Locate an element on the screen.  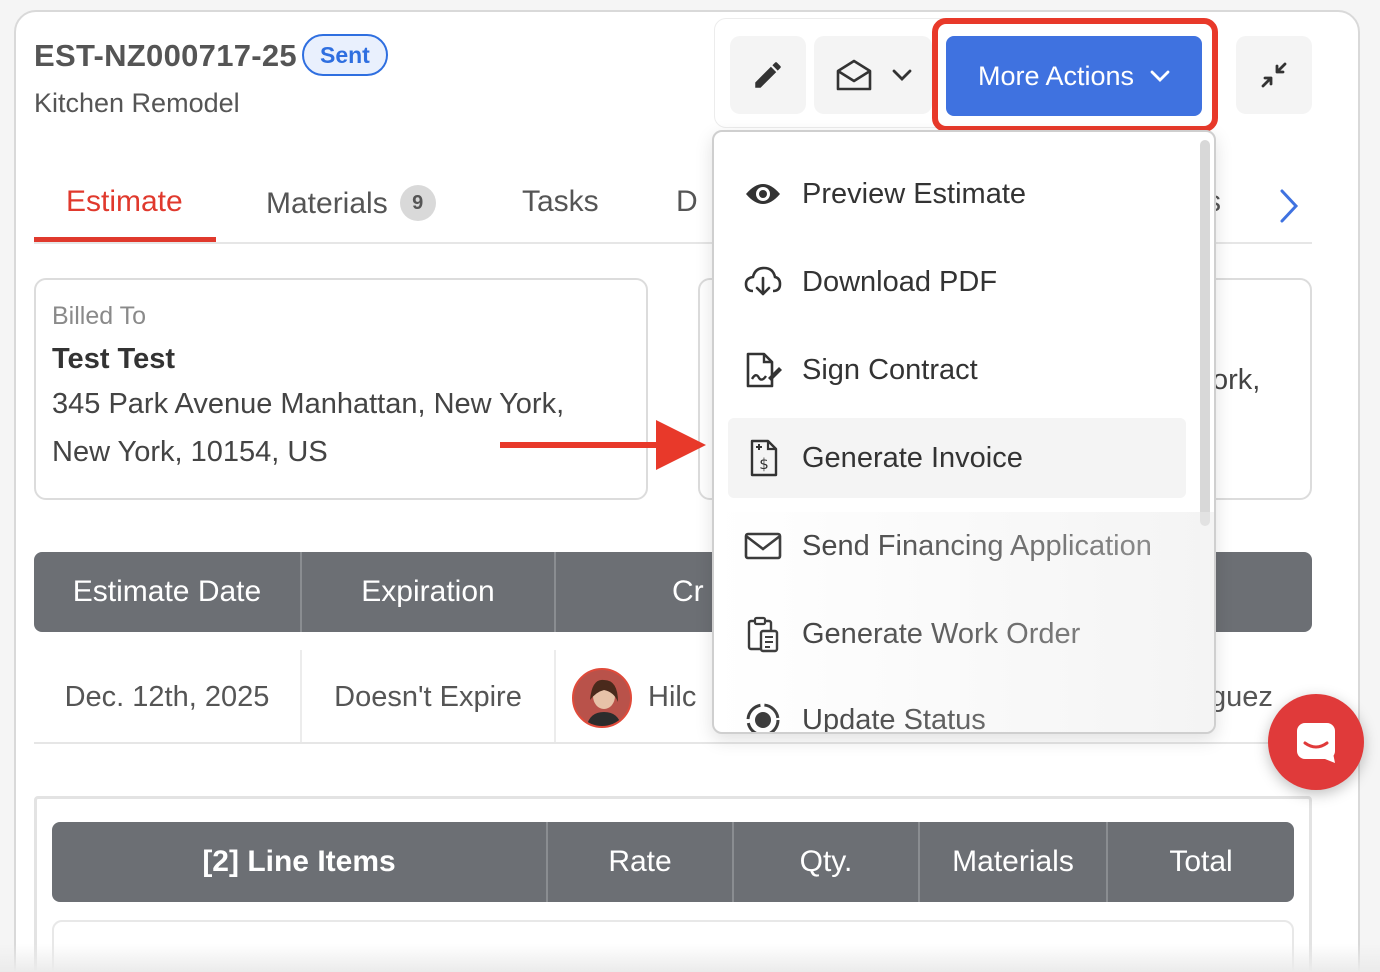
menu-item-update-status: Update Status is located at coordinates (957, 706).